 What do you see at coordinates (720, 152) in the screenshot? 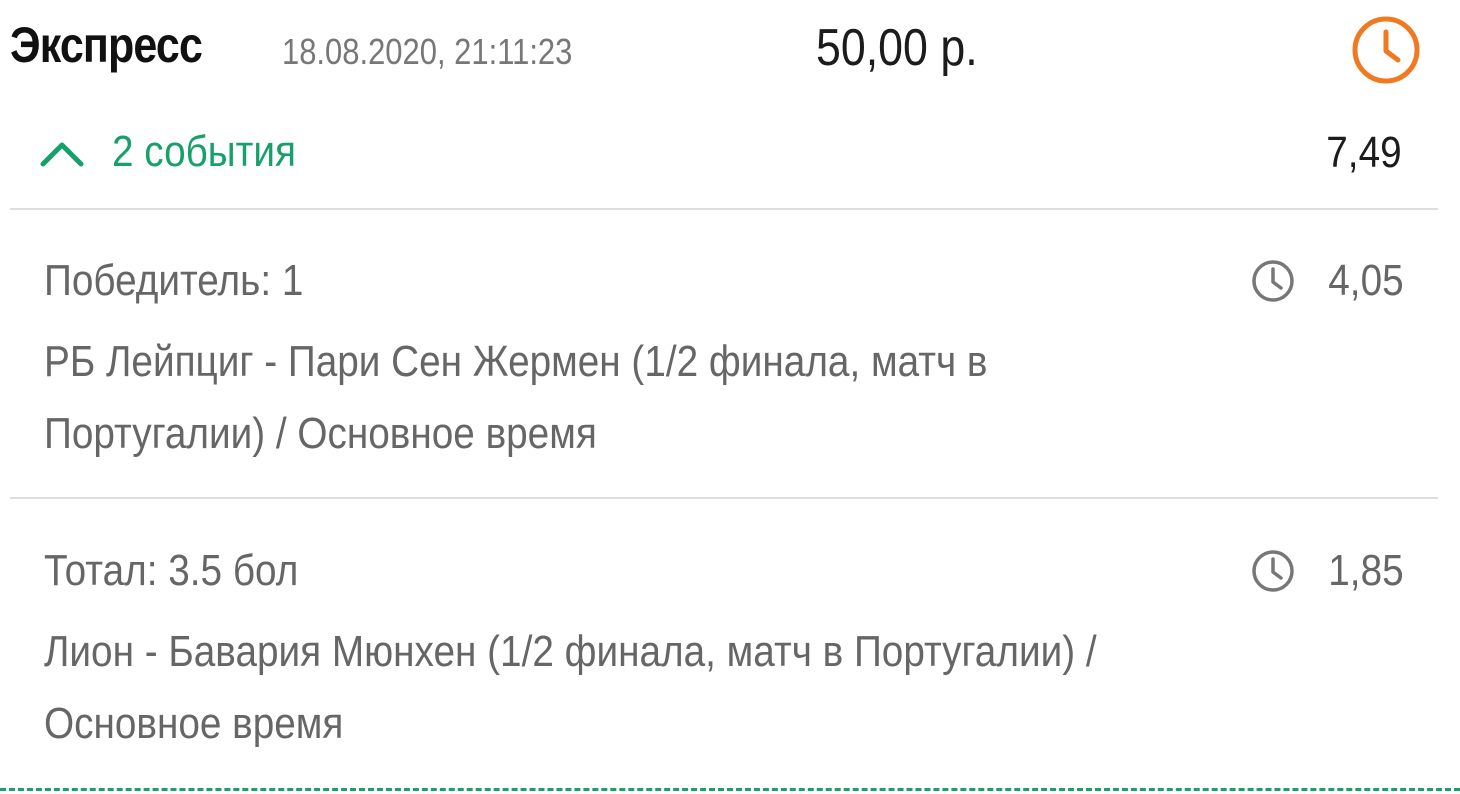
I see `events-summary-row: 2 события 7,49` at bounding box center [720, 152].